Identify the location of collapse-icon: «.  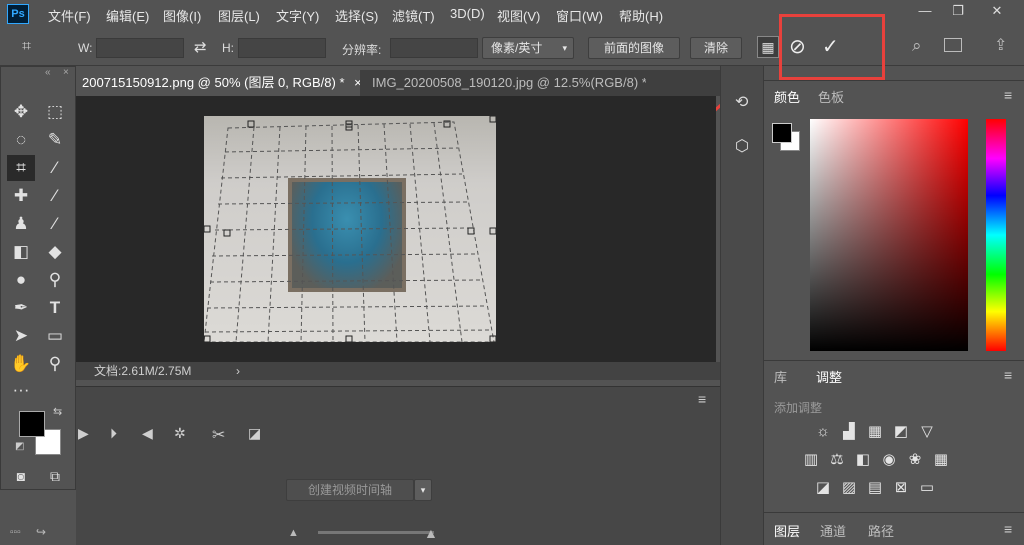
(48, 72).